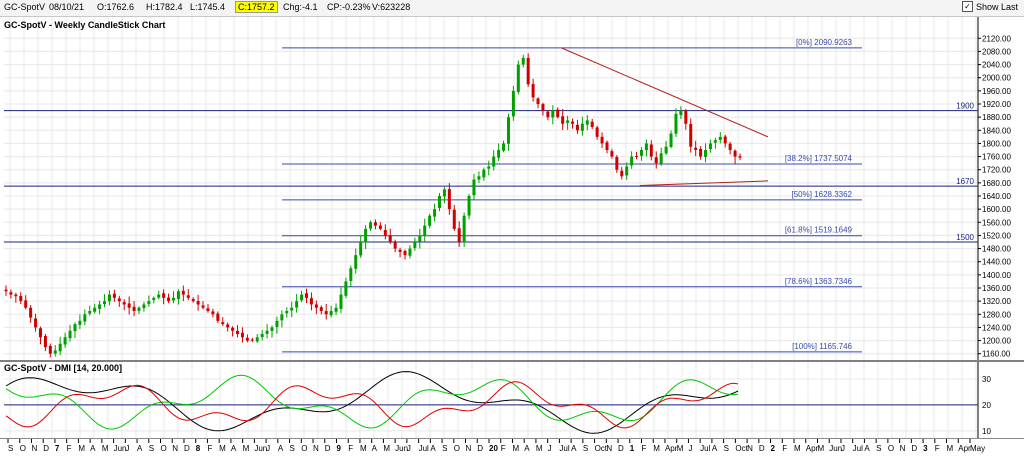 This screenshot has width=1024, height=465. Describe the element at coordinates (996, 327) in the screenshot. I see `y-tick-label: 1240.00` at that location.